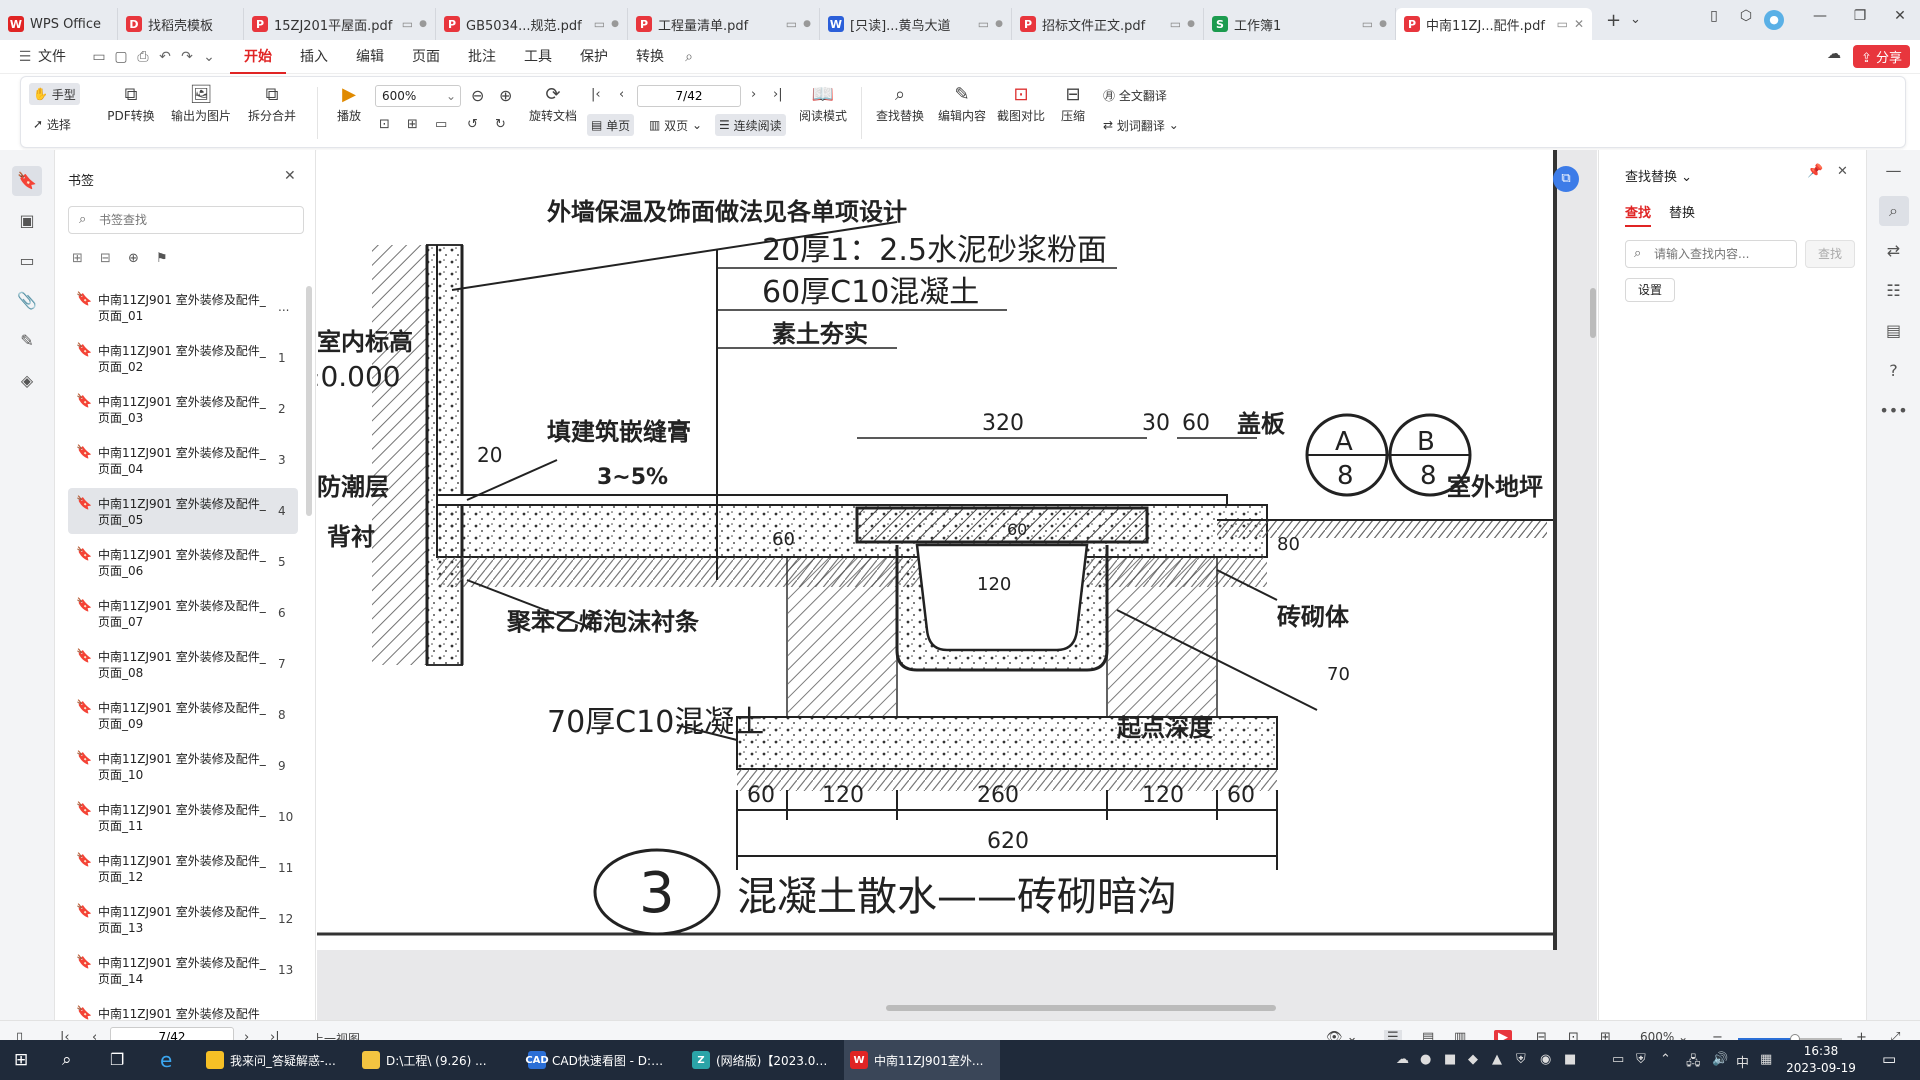  What do you see at coordinates (340, 24) in the screenshot?
I see `tab-document: P 15ZJ201平屋面.pdf ▭ ●` at bounding box center [340, 24].